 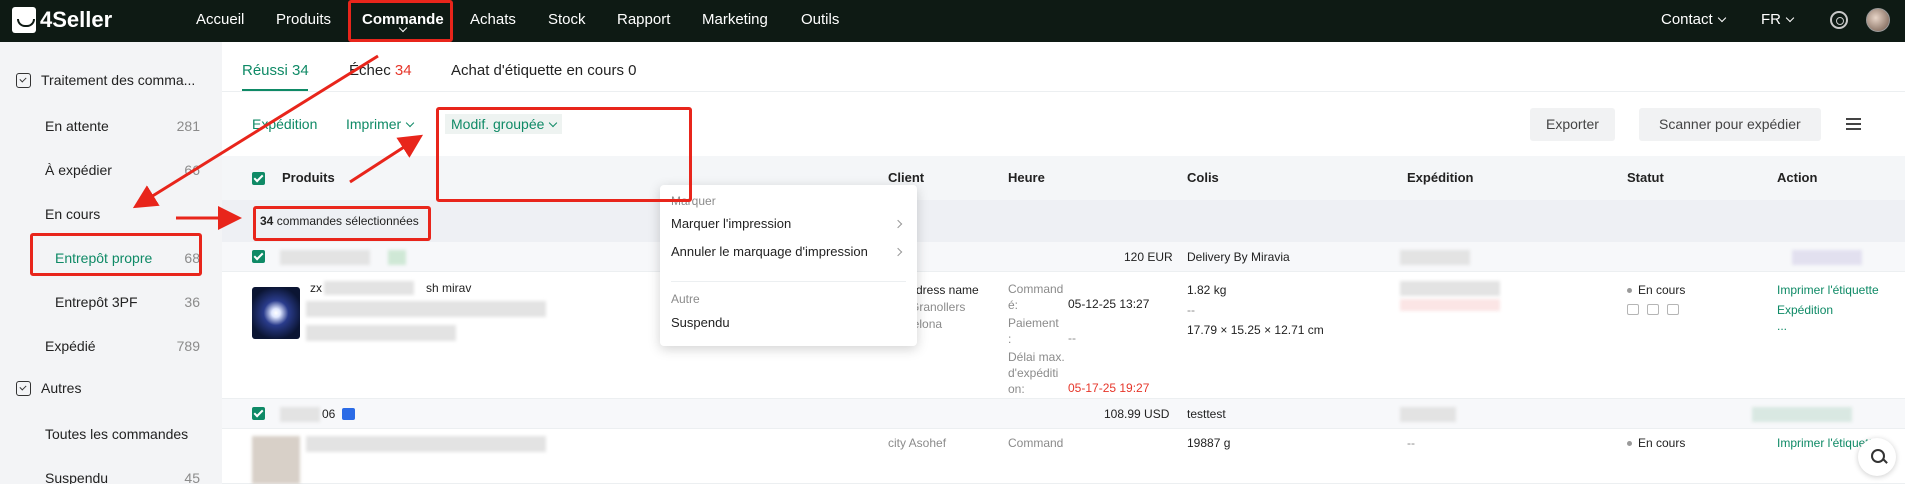 I want to click on deadline-label: Délai max. d'expéditi on:, so click(x=1036, y=373).